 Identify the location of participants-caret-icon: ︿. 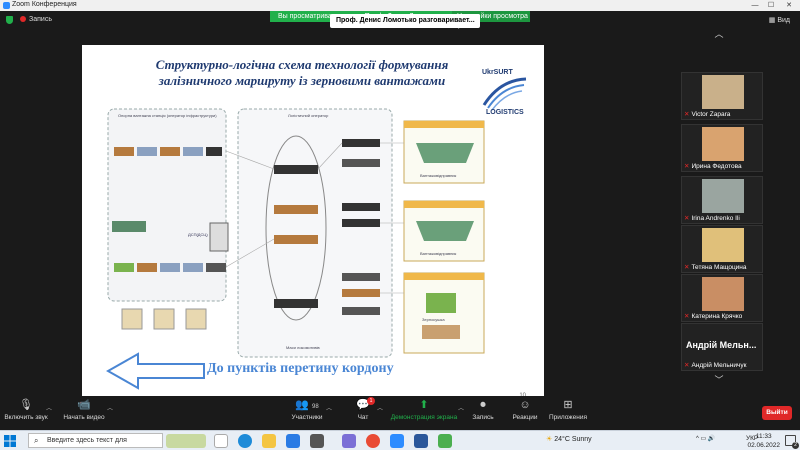
(329, 407).